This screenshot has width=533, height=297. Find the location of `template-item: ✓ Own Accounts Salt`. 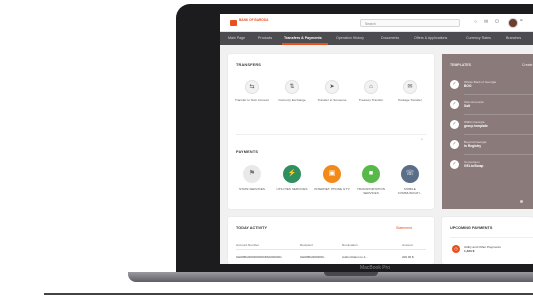

template-item: ✓ Own Accounts Salt is located at coordinates (491, 106).